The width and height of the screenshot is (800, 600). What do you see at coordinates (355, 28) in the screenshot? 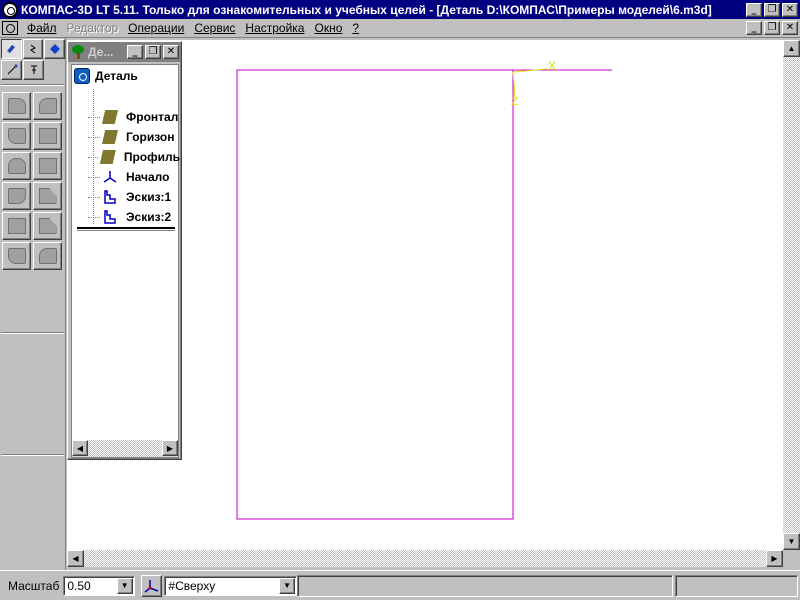
I see `menu-help: ?` at bounding box center [355, 28].